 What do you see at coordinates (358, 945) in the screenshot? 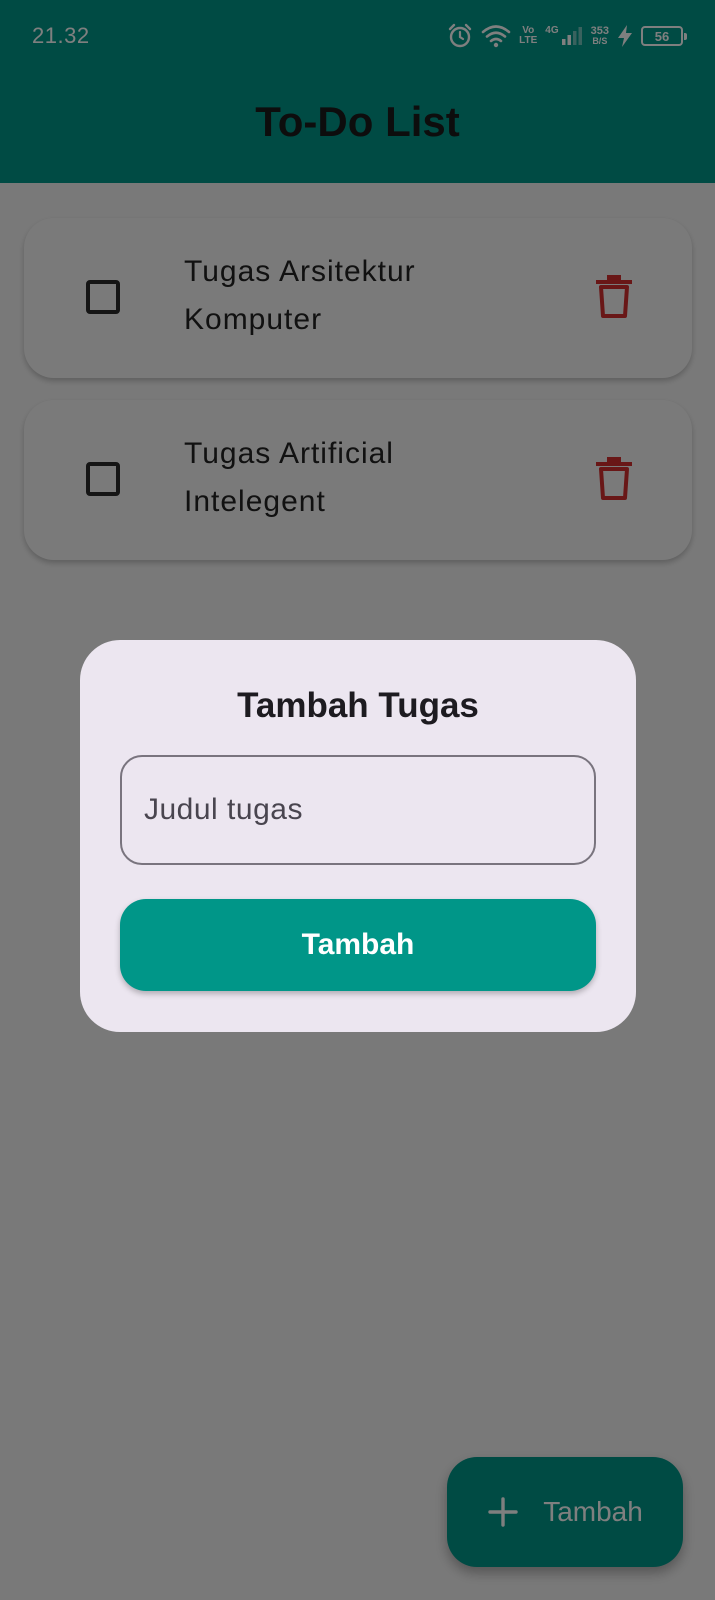
I see `add-task-button: Tambah` at bounding box center [358, 945].